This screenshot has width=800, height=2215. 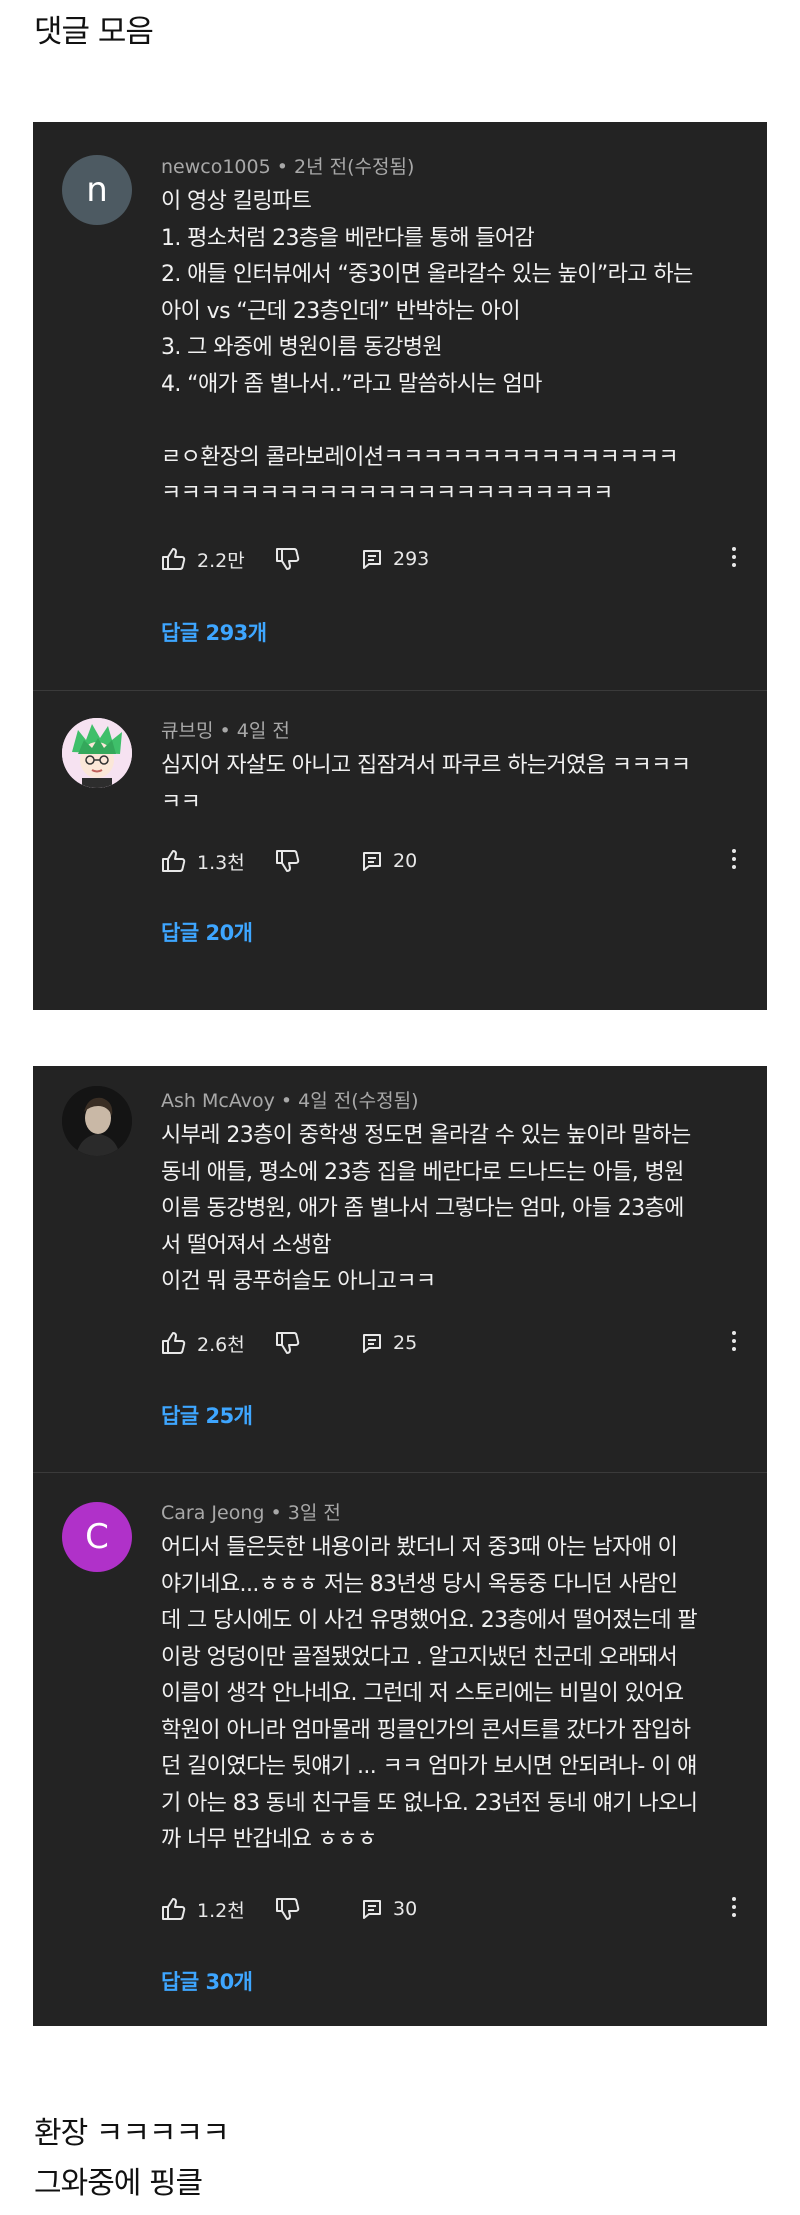 I want to click on reply-count: 20, so click(x=405, y=861).